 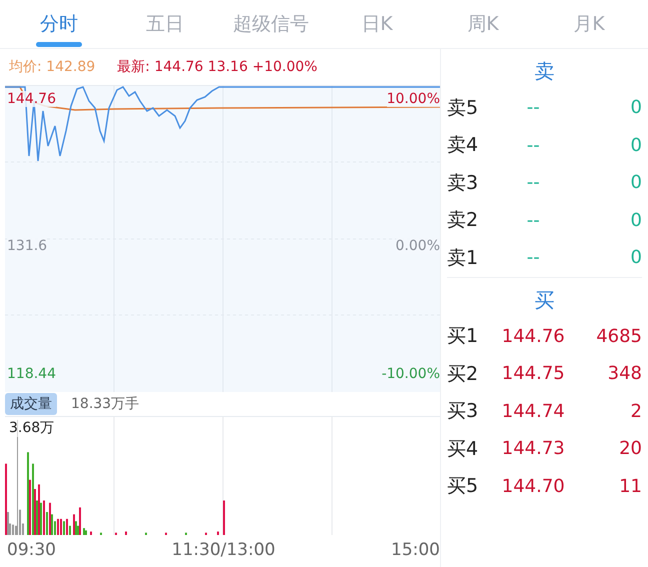 What do you see at coordinates (31, 99) in the screenshot?
I see `price-axis-label: 144.76` at bounding box center [31, 99].